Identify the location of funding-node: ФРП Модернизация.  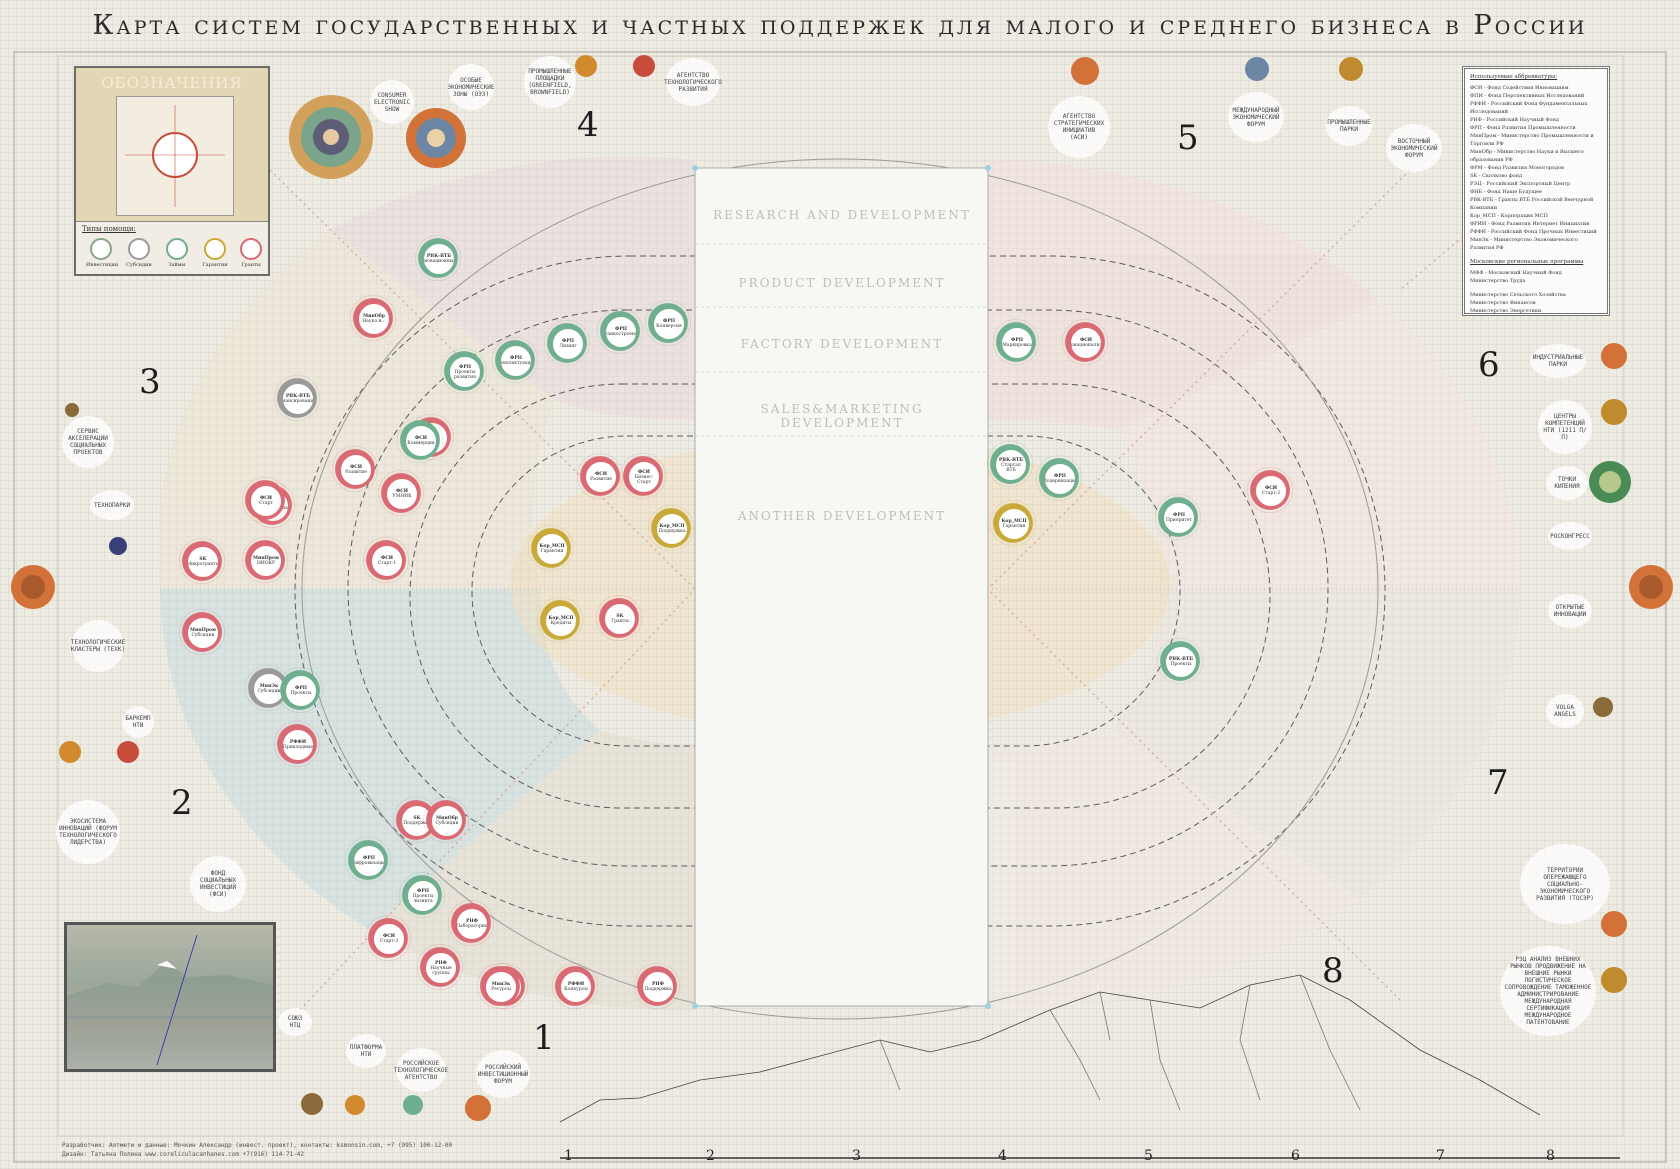
(1060, 479).